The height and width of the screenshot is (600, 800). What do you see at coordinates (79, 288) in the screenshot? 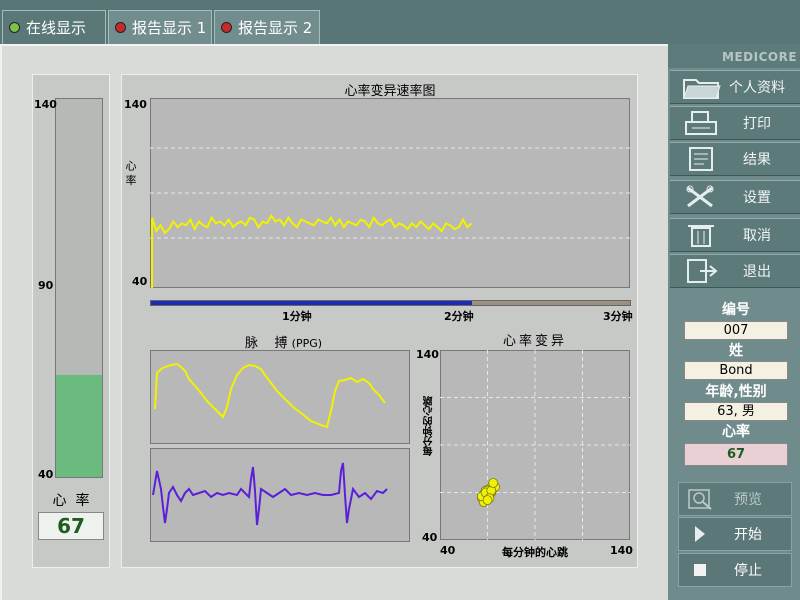
I see `hr-gauge-track` at bounding box center [79, 288].